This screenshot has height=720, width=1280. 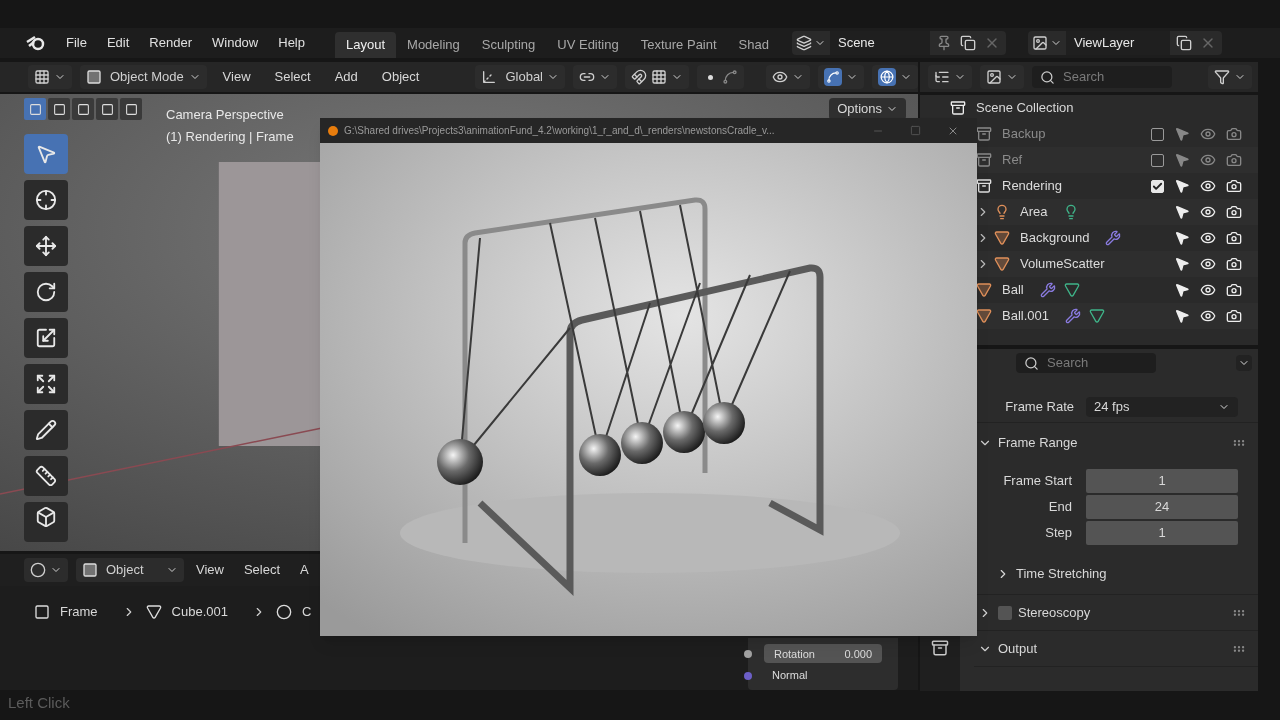 What do you see at coordinates (1222, 77) in the screenshot?
I see `funnel-icon` at bounding box center [1222, 77].